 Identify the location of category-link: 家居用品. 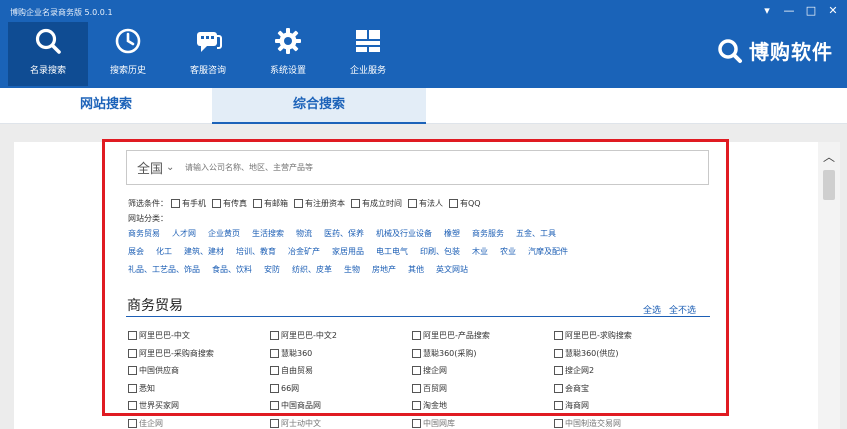
(348, 251).